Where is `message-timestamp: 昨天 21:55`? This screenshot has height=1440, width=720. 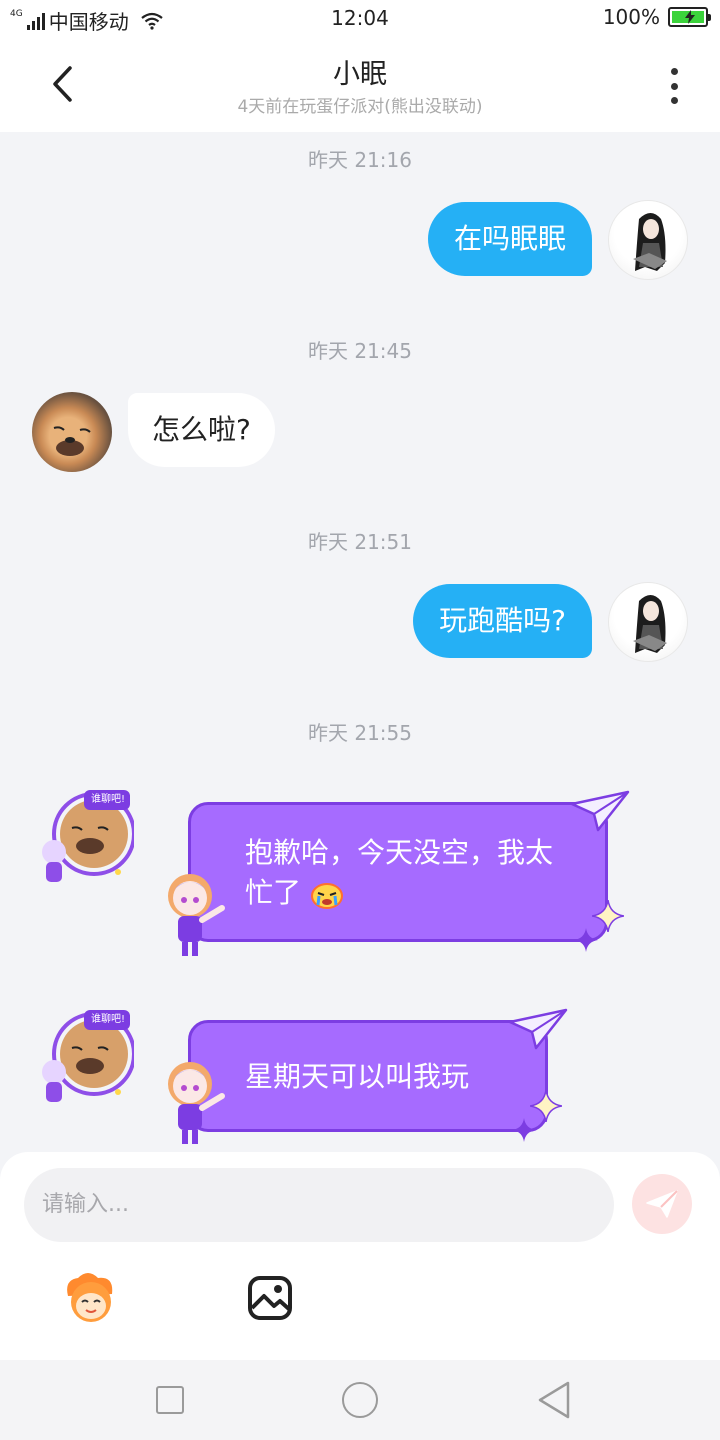
message-timestamp: 昨天 21:55 is located at coordinates (360, 733).